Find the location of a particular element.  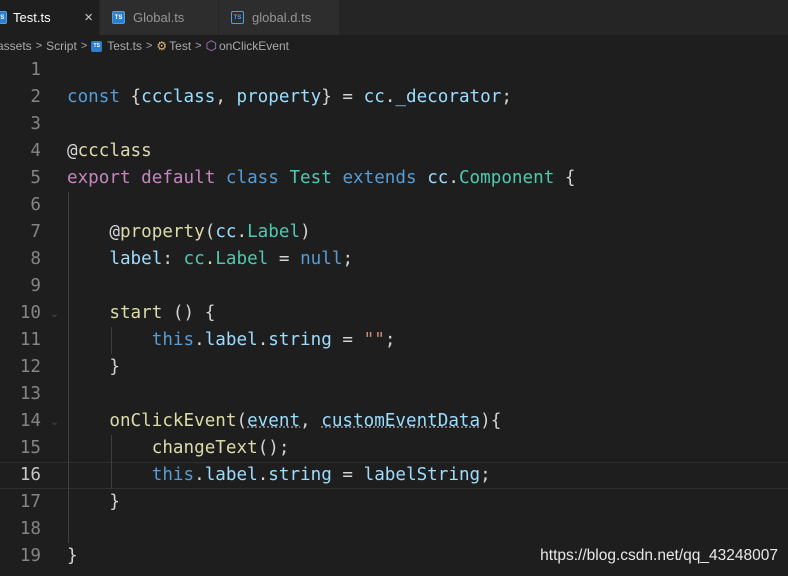

code-line: 8 label: cc.Label = null; is located at coordinates (394, 259).